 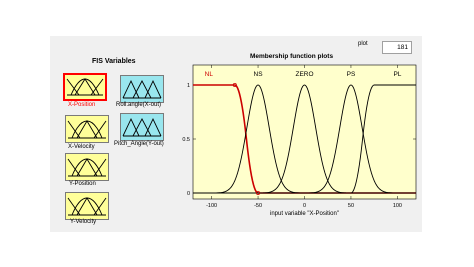 What do you see at coordinates (304, 206) in the screenshot?
I see `x-tick-label: 0` at bounding box center [304, 206].